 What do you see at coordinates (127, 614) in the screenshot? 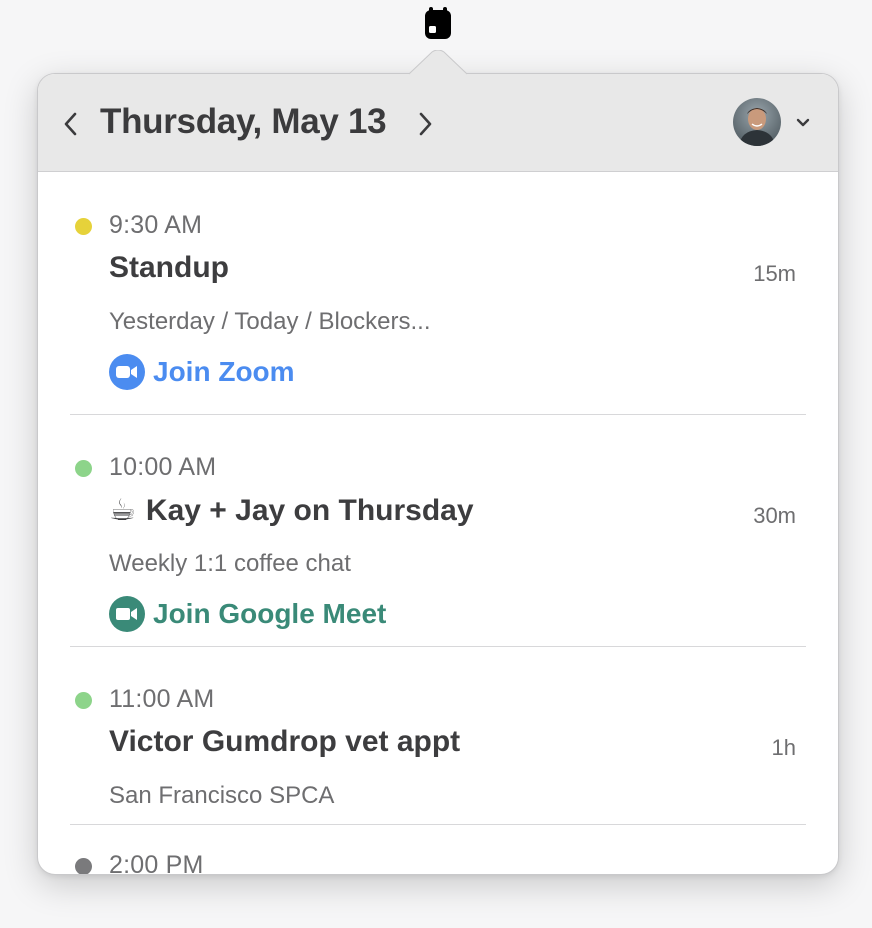
I see `google-meet-video-icon` at bounding box center [127, 614].